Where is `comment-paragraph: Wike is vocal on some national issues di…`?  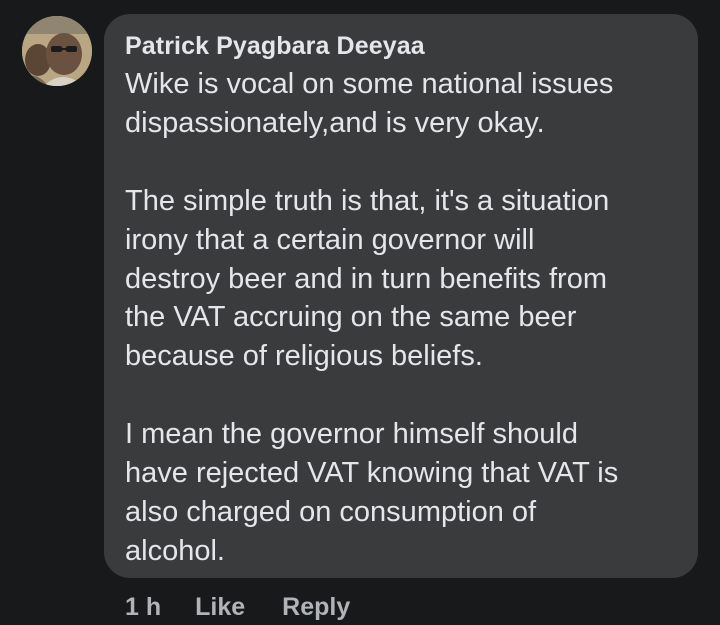
comment-paragraph: Wike is vocal on some national issues di… is located at coordinates (411, 104).